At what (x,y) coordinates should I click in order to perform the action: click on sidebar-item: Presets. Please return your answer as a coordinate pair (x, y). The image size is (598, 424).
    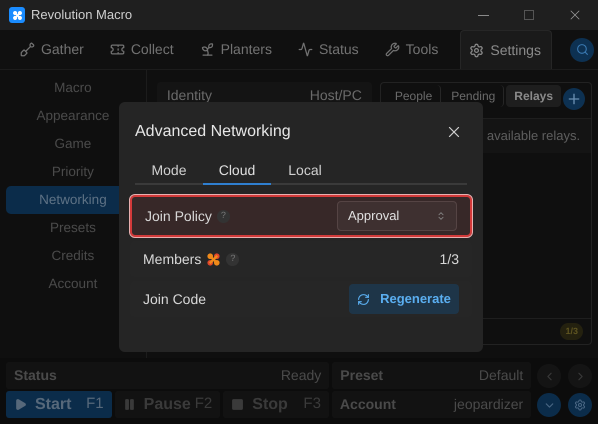
    Looking at the image, I should click on (73, 228).